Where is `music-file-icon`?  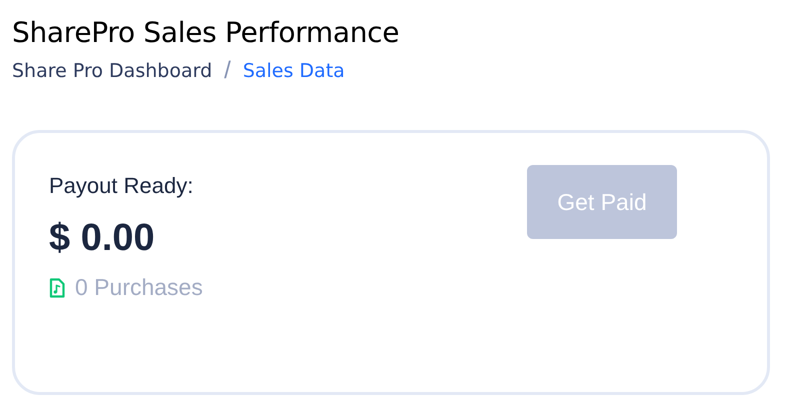
music-file-icon is located at coordinates (57, 288).